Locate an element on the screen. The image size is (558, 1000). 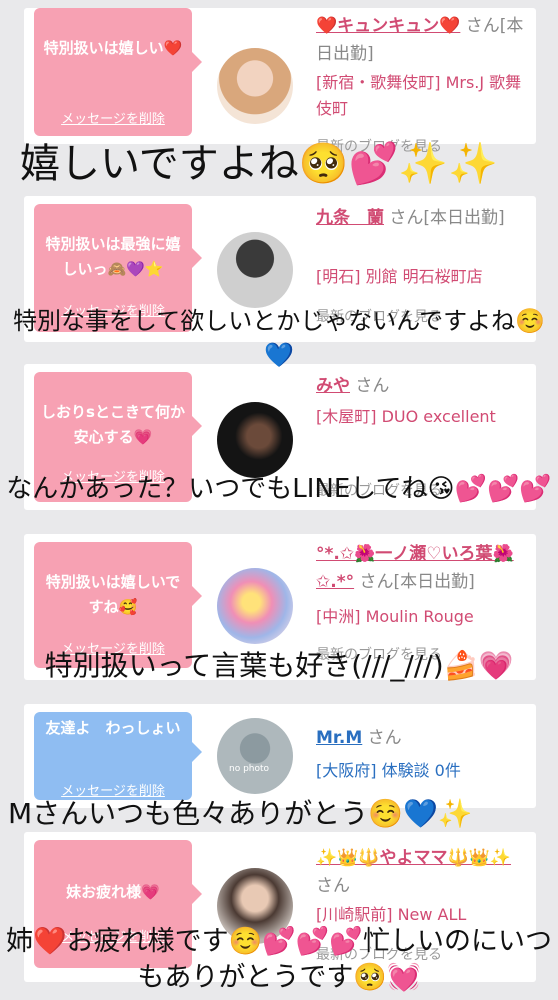
overlay-caption: 嬉しいですよね🥺💕✨✨ is located at coordinates (259, 164).